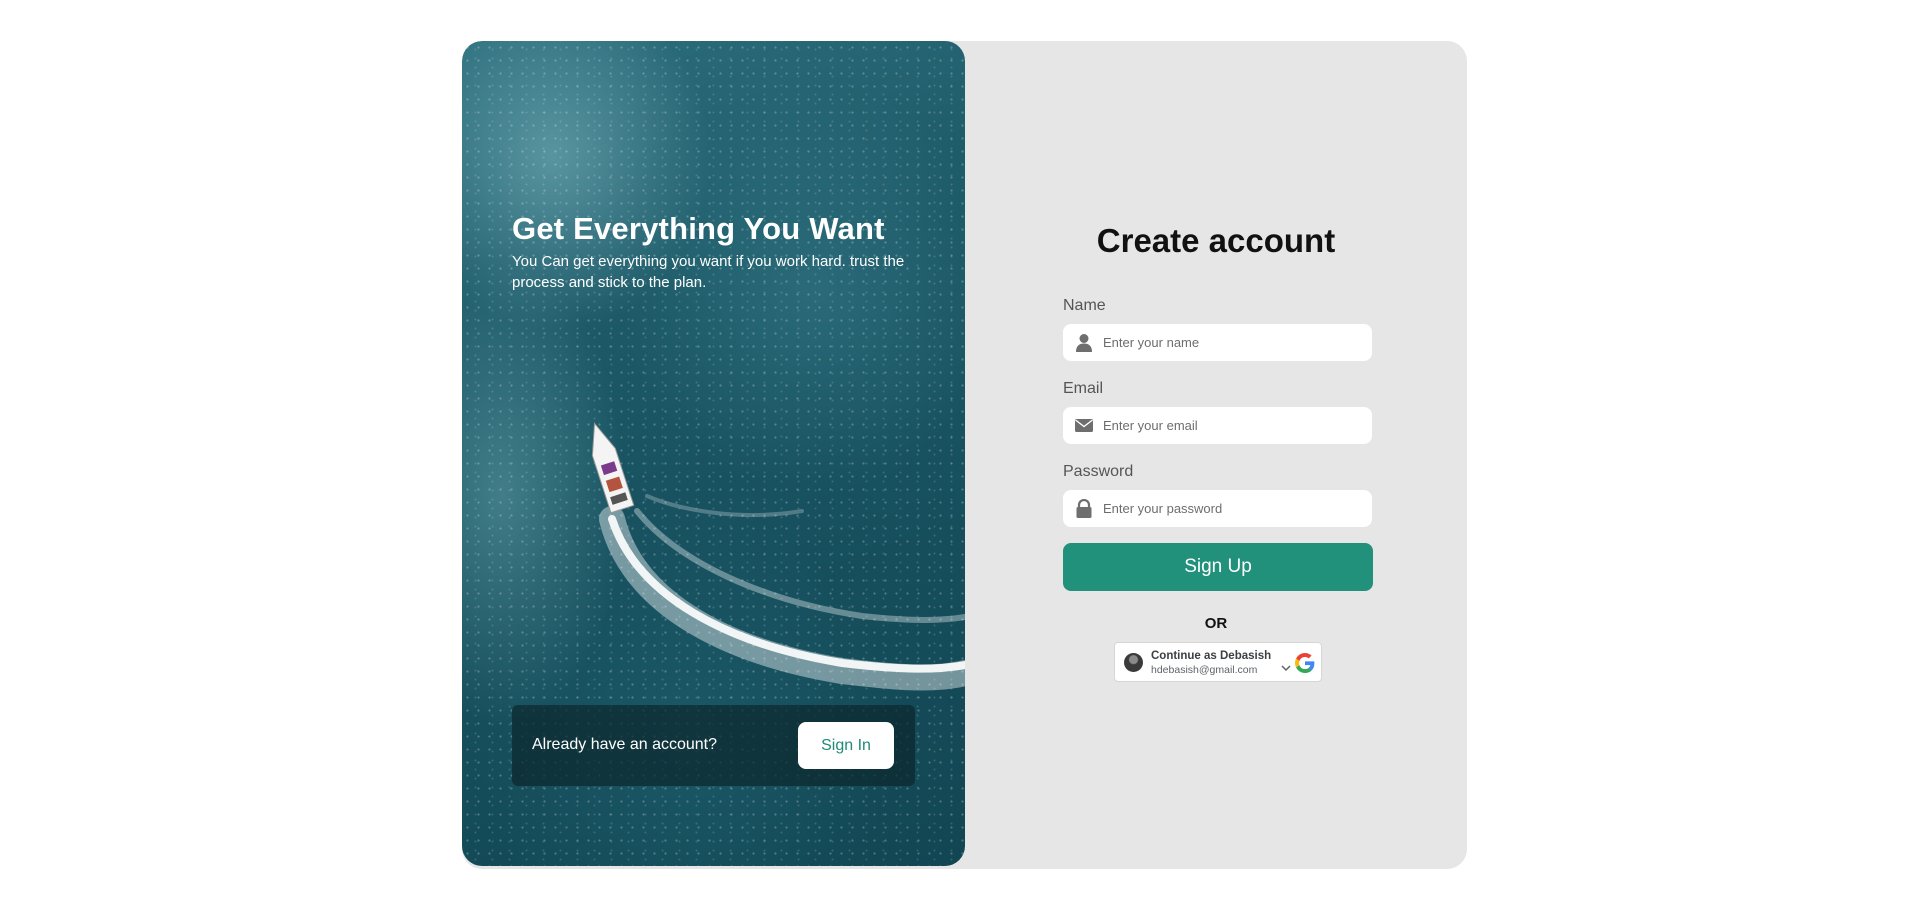 The height and width of the screenshot is (900, 1918). What do you see at coordinates (1218, 567) in the screenshot?
I see `sign-up-button: Sign Up` at bounding box center [1218, 567].